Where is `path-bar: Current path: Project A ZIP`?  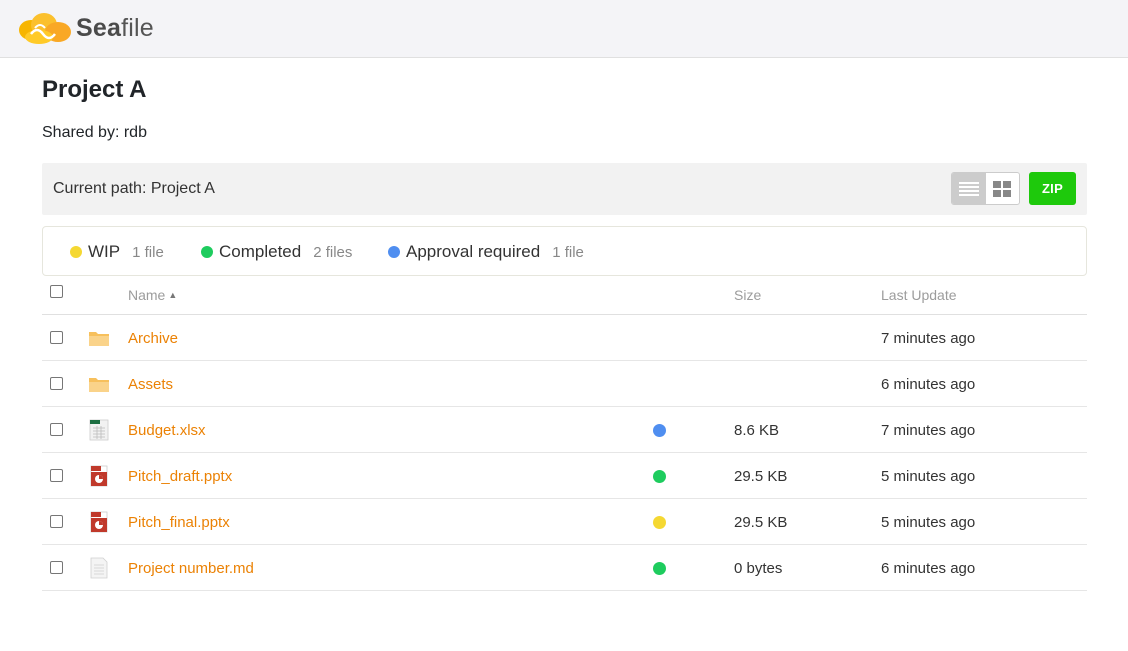 path-bar: Current path: Project A ZIP is located at coordinates (564, 189).